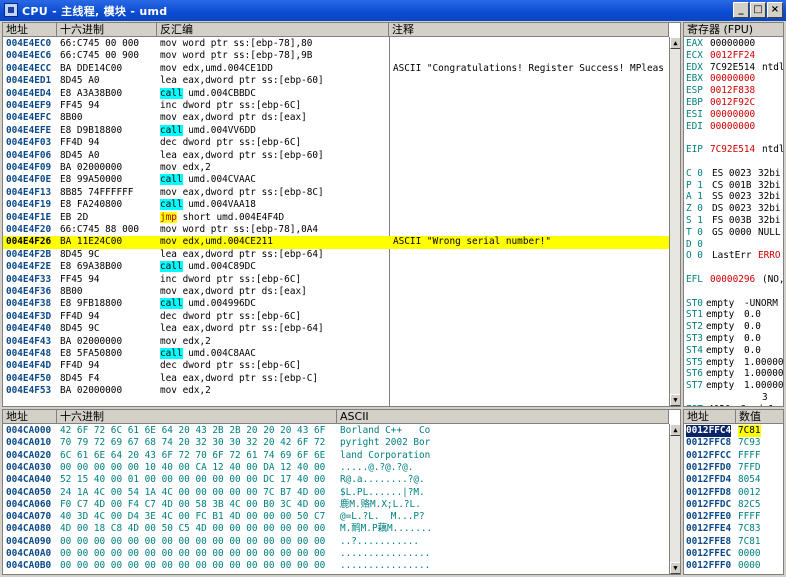  Describe the element at coordinates (336, 317) in the screenshot. I see `disasm-row: 004E4F3D FF4D 94 dec dword ptr ss:[ebp-6C]` at that location.